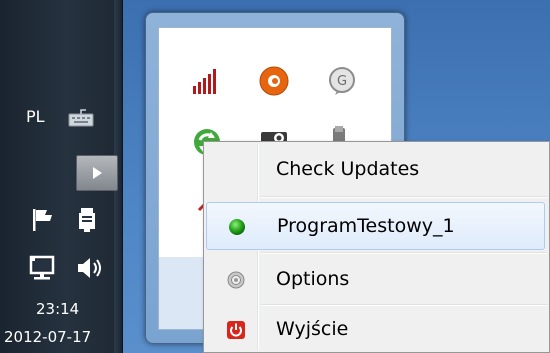 The width and height of the screenshot is (550, 353). Describe the element at coordinates (236, 330) in the screenshot. I see `power-icon` at that location.